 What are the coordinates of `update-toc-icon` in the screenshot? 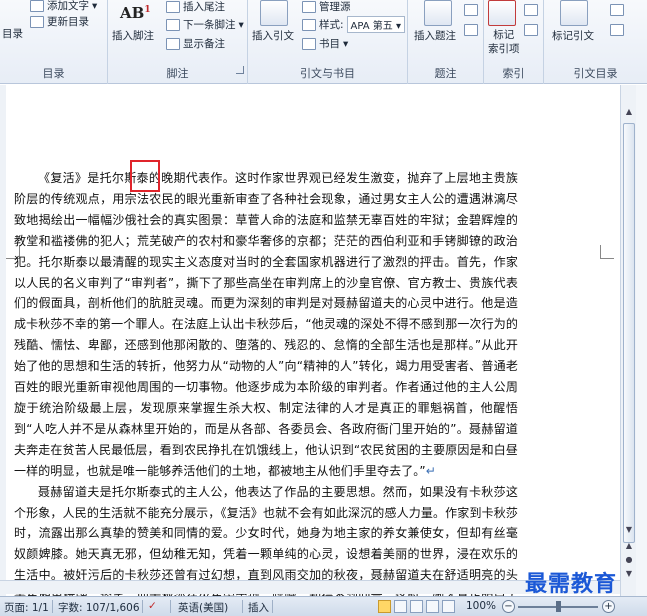 It's located at (37, 21).